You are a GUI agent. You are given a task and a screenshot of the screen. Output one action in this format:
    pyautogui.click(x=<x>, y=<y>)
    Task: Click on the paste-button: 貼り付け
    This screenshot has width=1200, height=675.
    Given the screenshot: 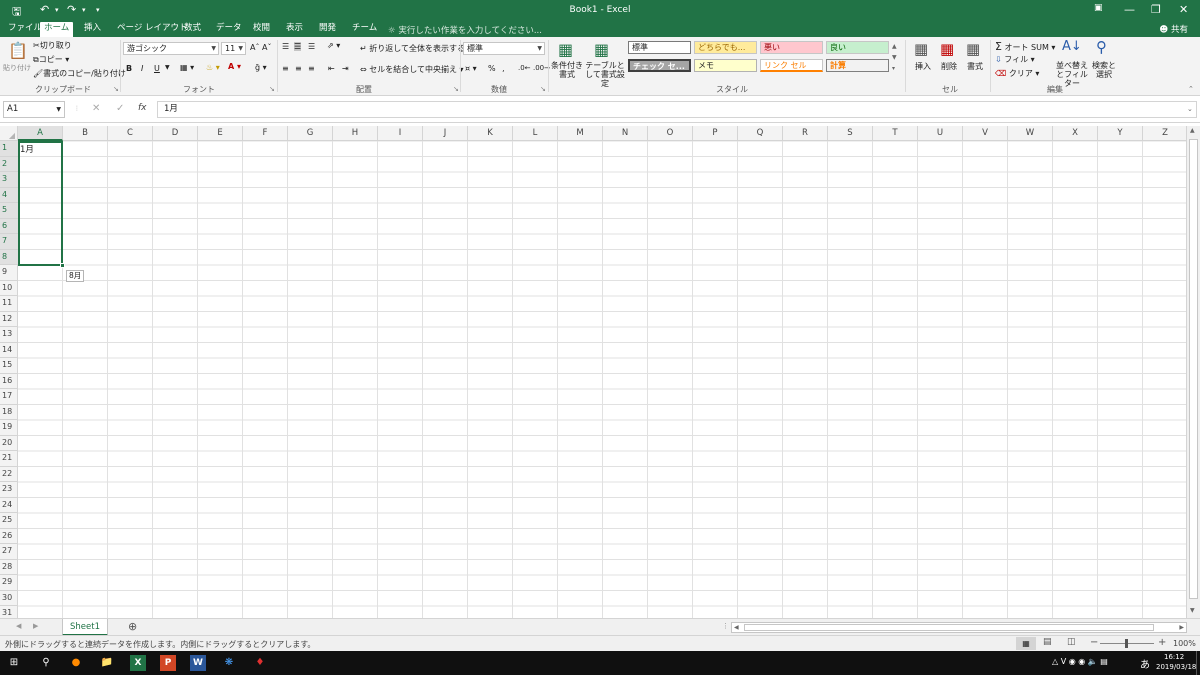 What is the action you would take?
    pyautogui.click(x=17, y=68)
    